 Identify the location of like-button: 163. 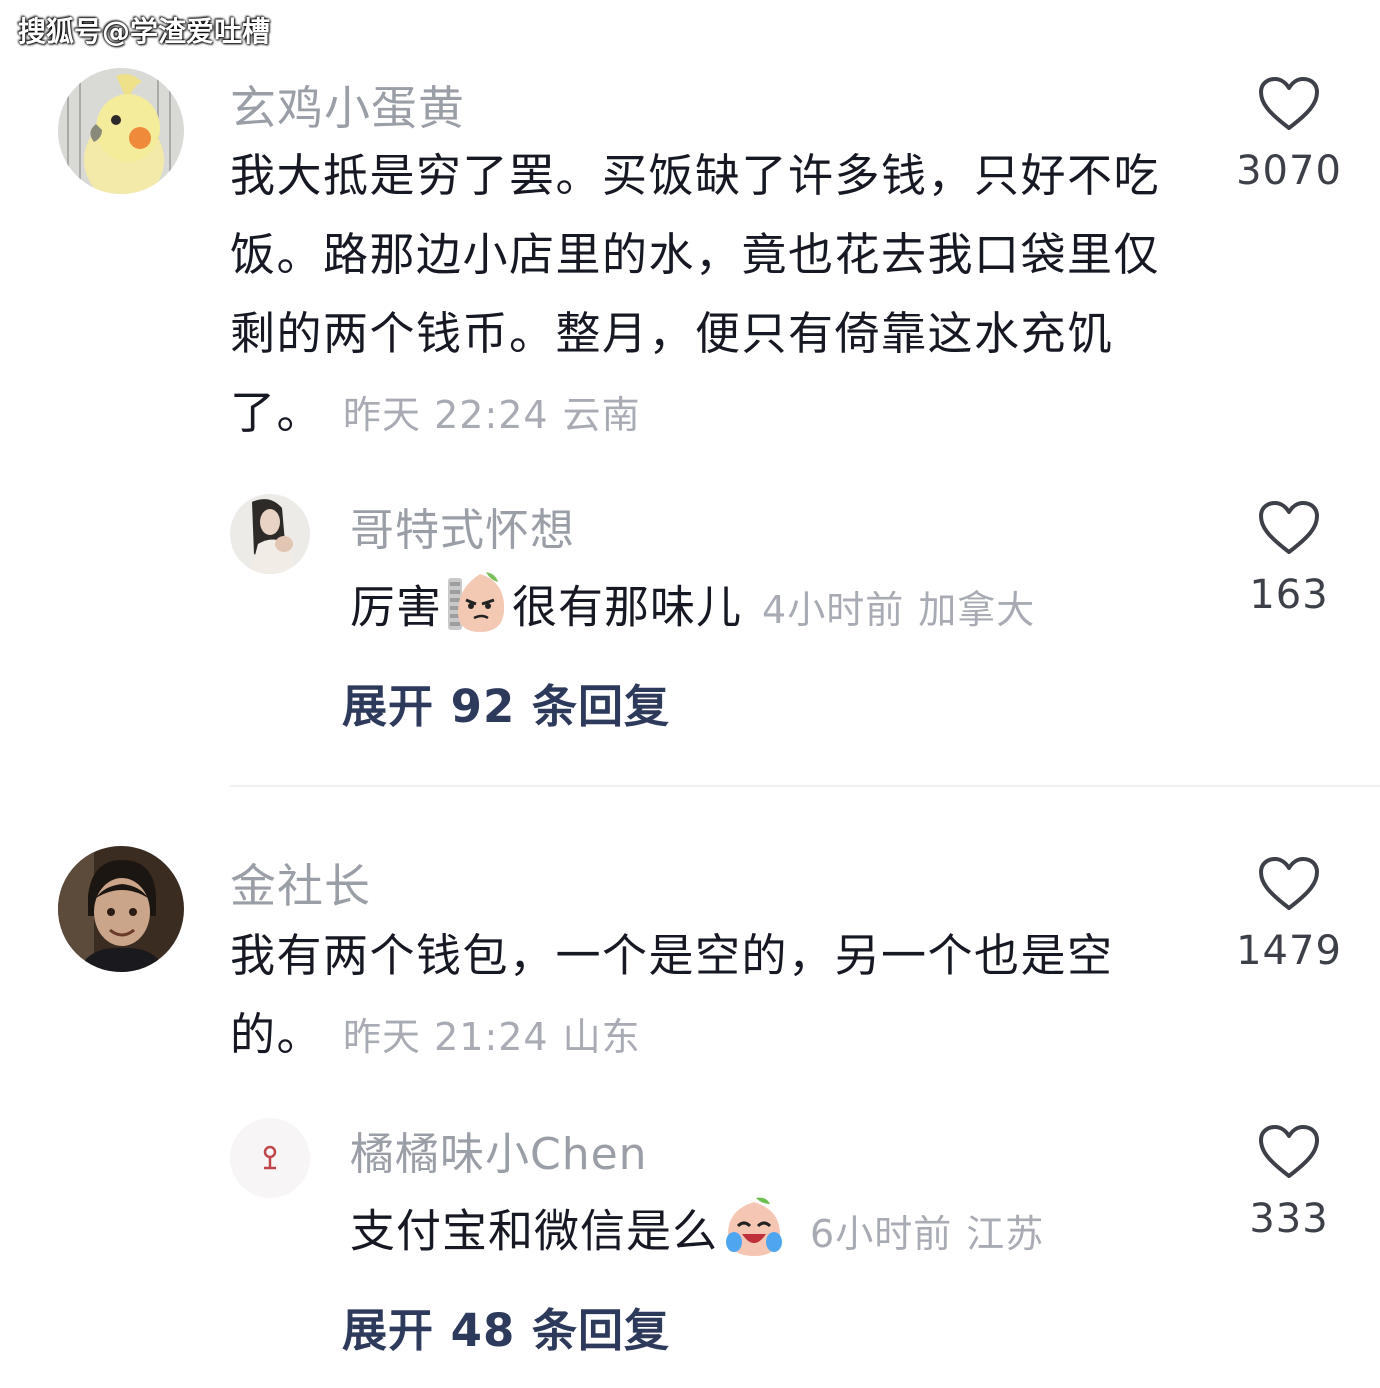
(1289, 559).